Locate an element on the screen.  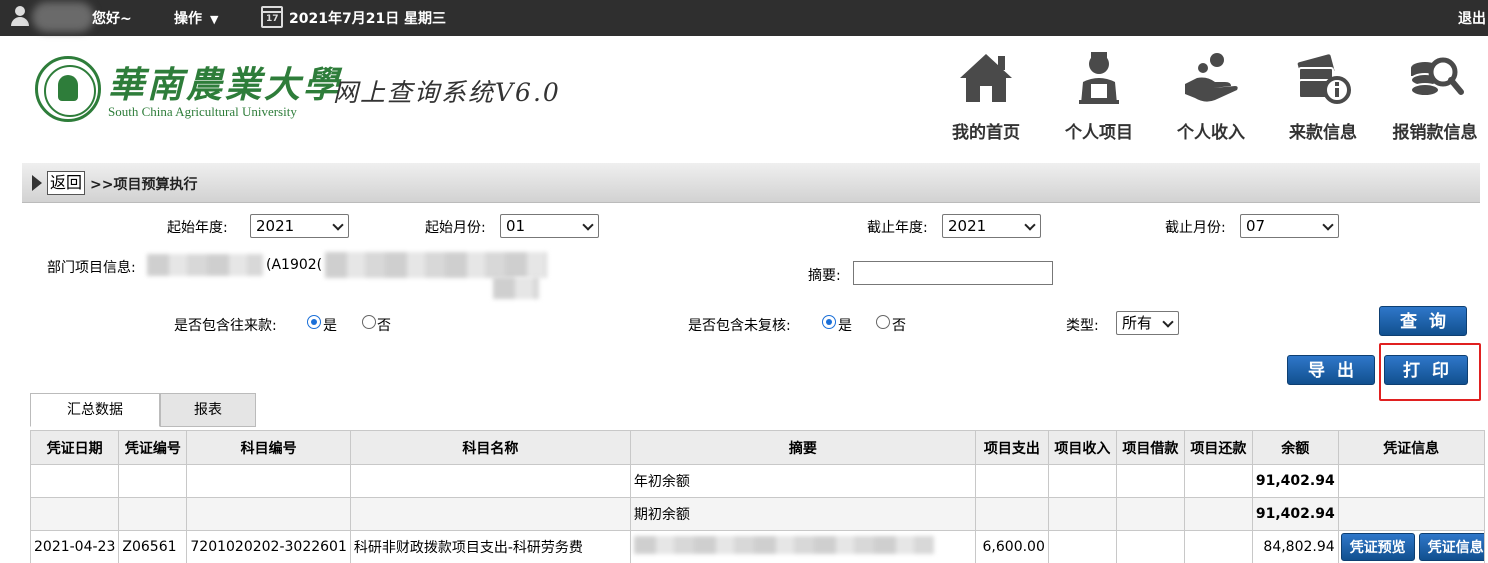
export-button: 导出 is located at coordinates (1331, 370).